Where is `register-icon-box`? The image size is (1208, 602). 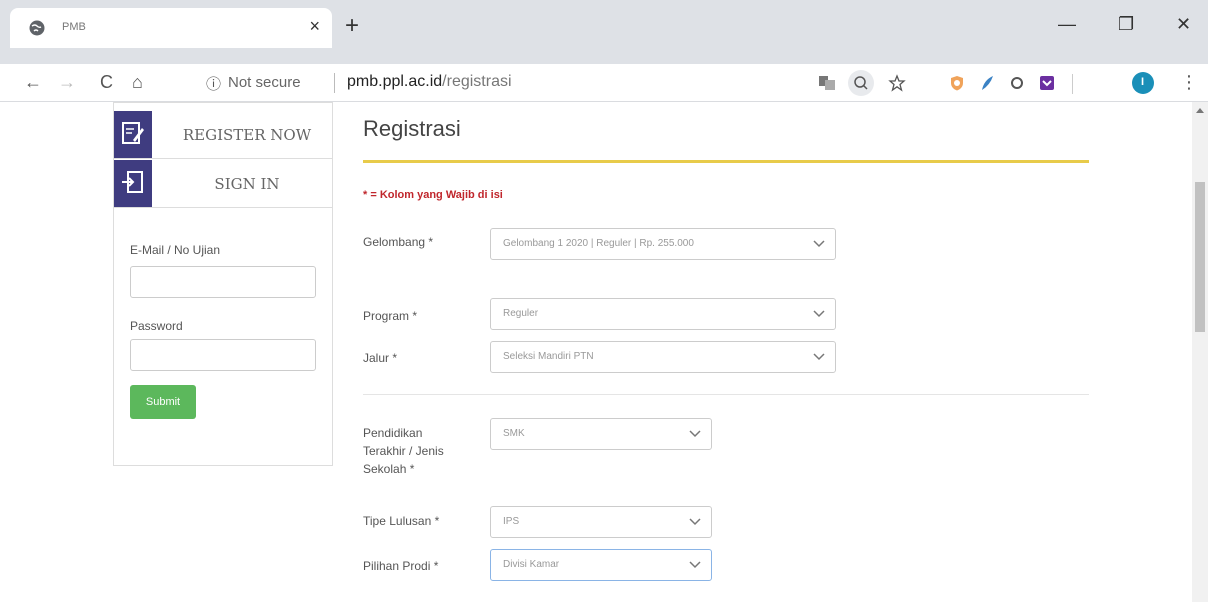 register-icon-box is located at coordinates (133, 134).